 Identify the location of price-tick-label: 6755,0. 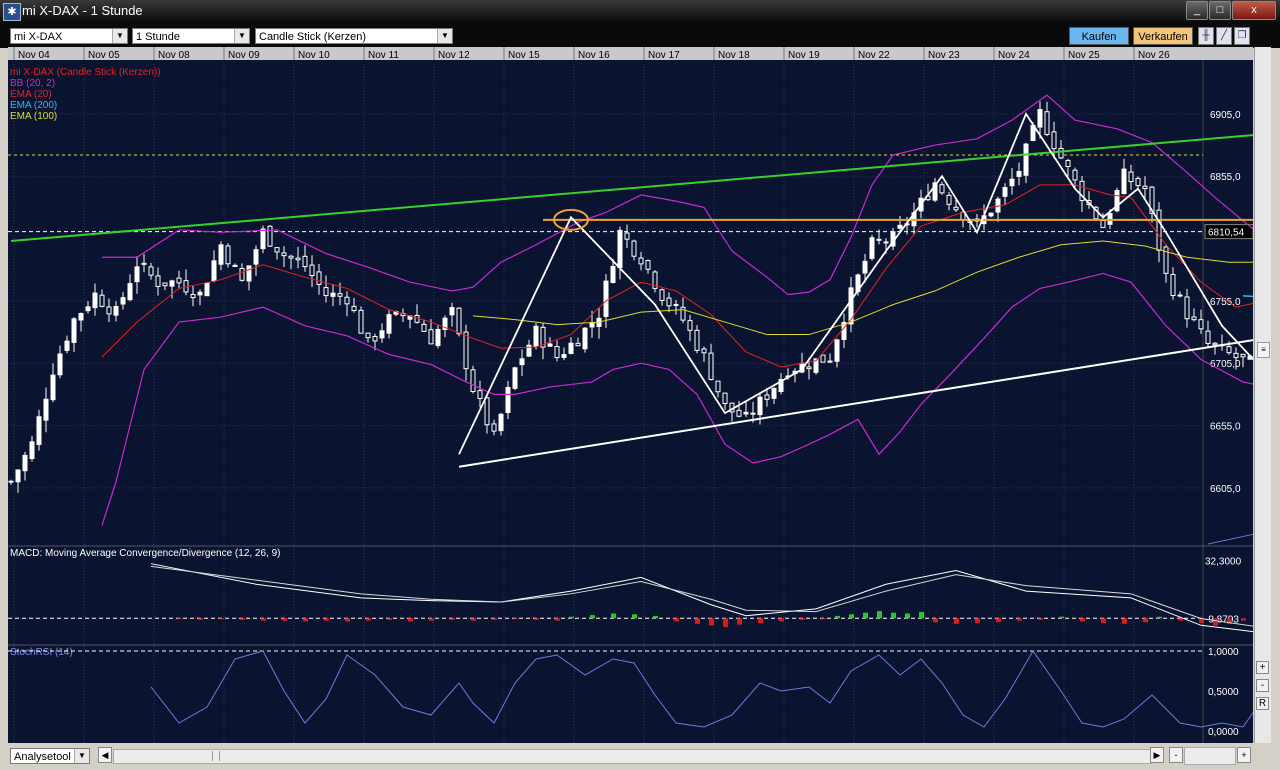
(1225, 302).